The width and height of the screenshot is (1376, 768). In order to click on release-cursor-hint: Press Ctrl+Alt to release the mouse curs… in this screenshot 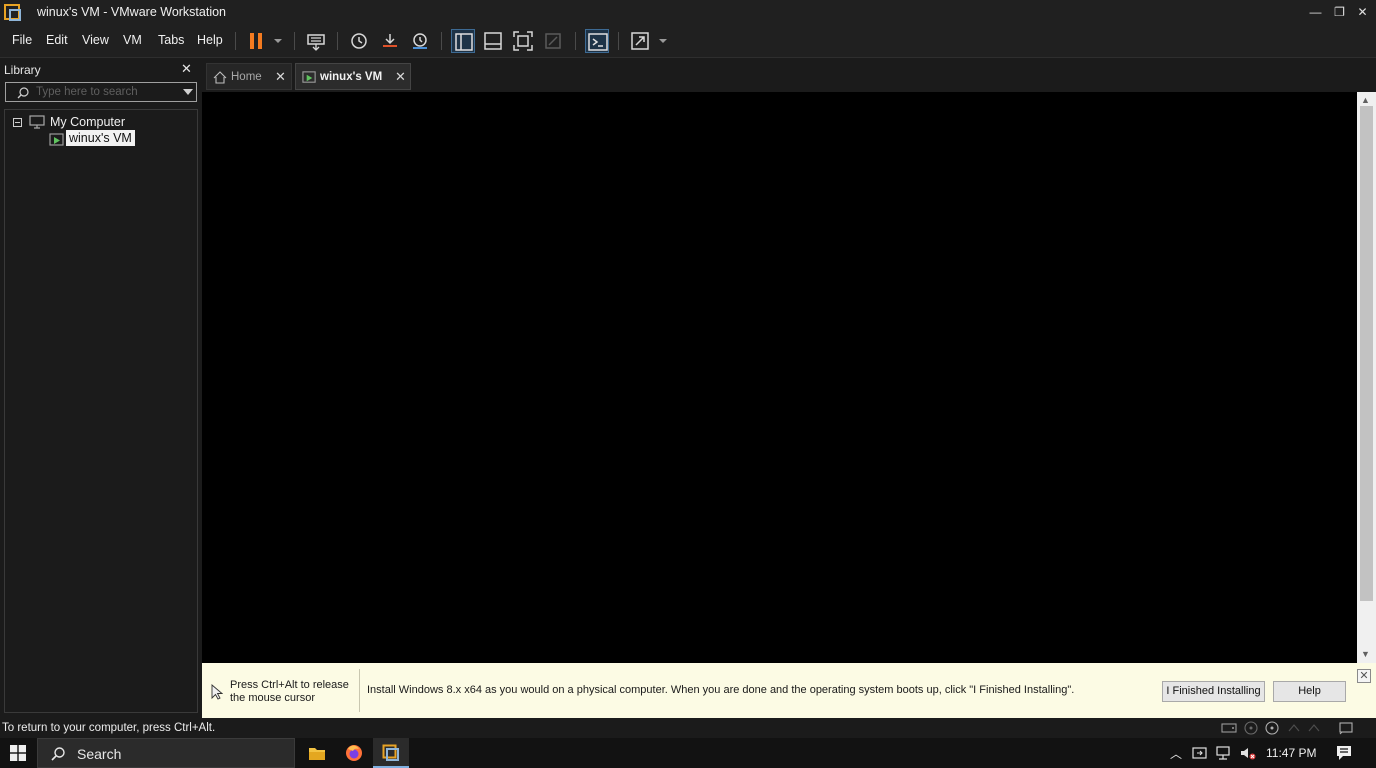, I will do `click(294, 692)`.